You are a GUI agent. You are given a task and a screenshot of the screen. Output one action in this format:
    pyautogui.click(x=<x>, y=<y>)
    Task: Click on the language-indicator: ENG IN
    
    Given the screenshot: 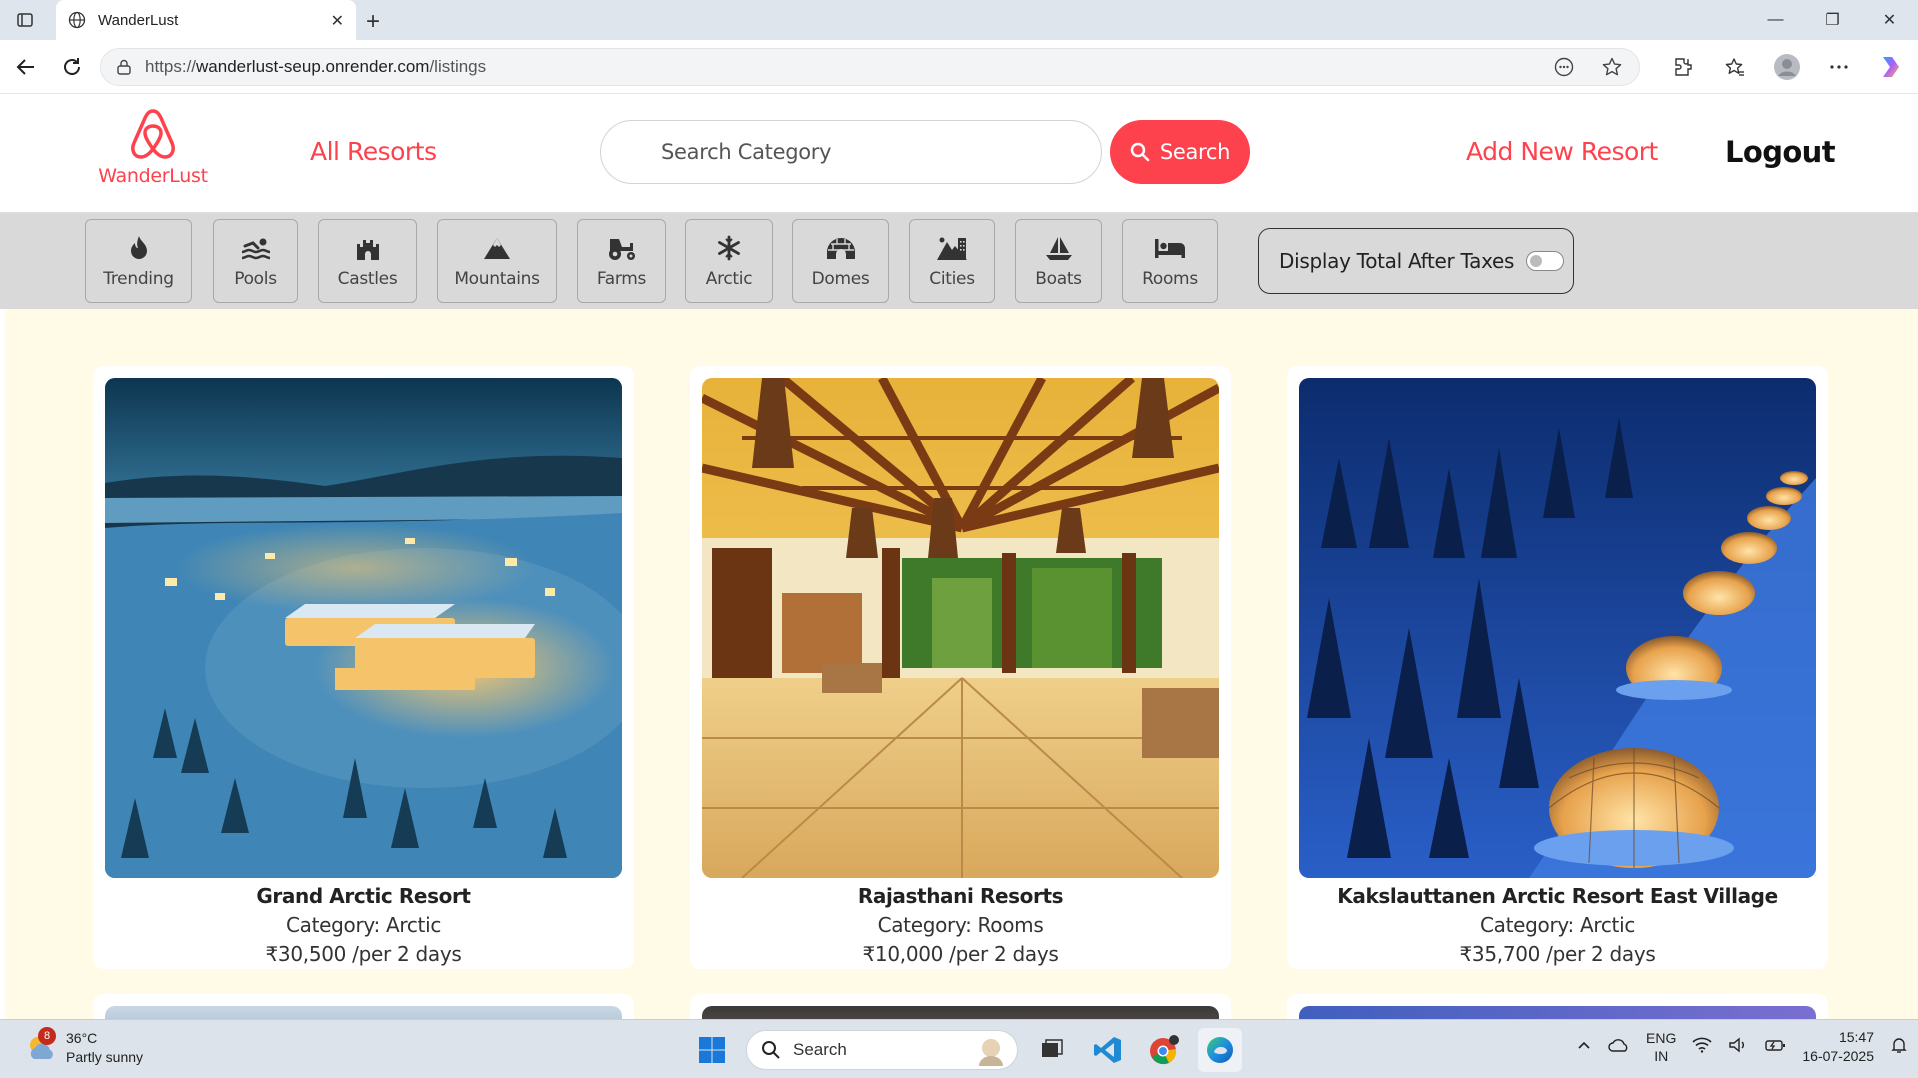 What is the action you would take?
    pyautogui.click(x=1661, y=1047)
    